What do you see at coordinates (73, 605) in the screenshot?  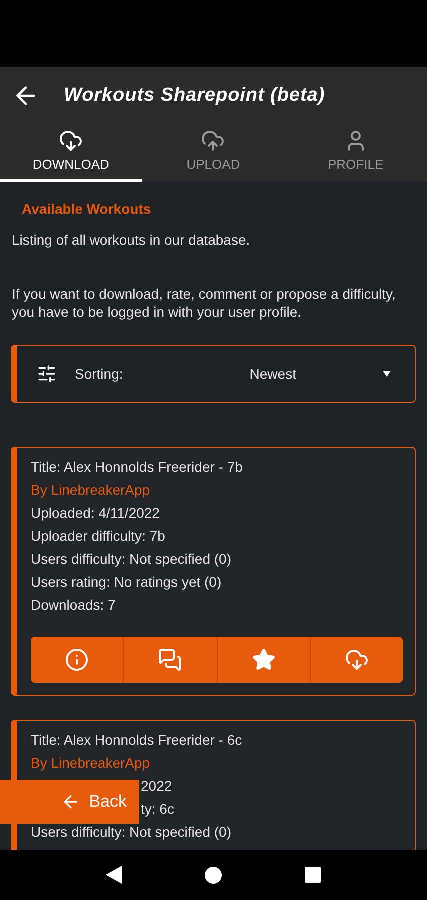 I see `workout-detail: Downloads: 7` at bounding box center [73, 605].